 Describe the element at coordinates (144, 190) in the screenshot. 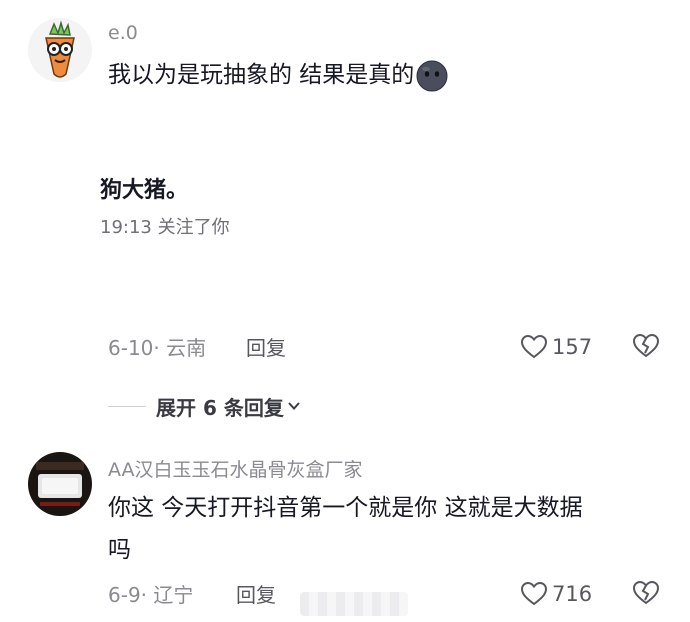

I see `image-caption-text: 狗大猪。` at that location.